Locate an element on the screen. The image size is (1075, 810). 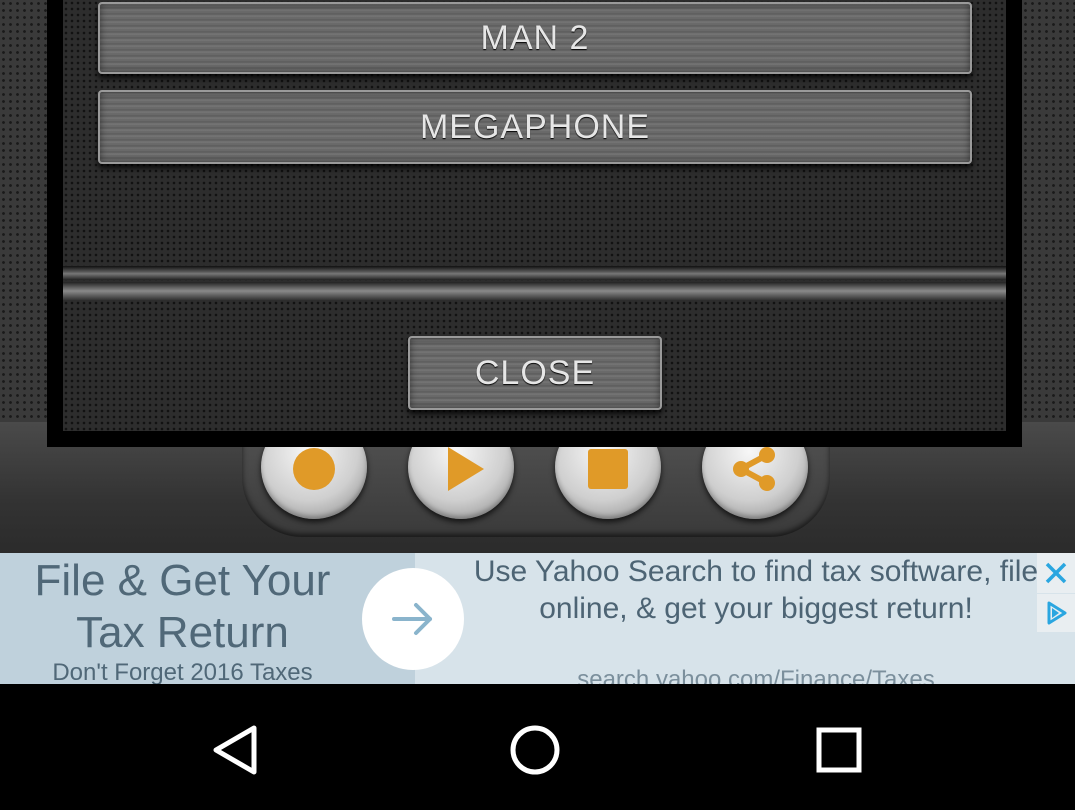
ad-url: search.yahoo.com/Finance/Taxes is located at coordinates (756, 675).